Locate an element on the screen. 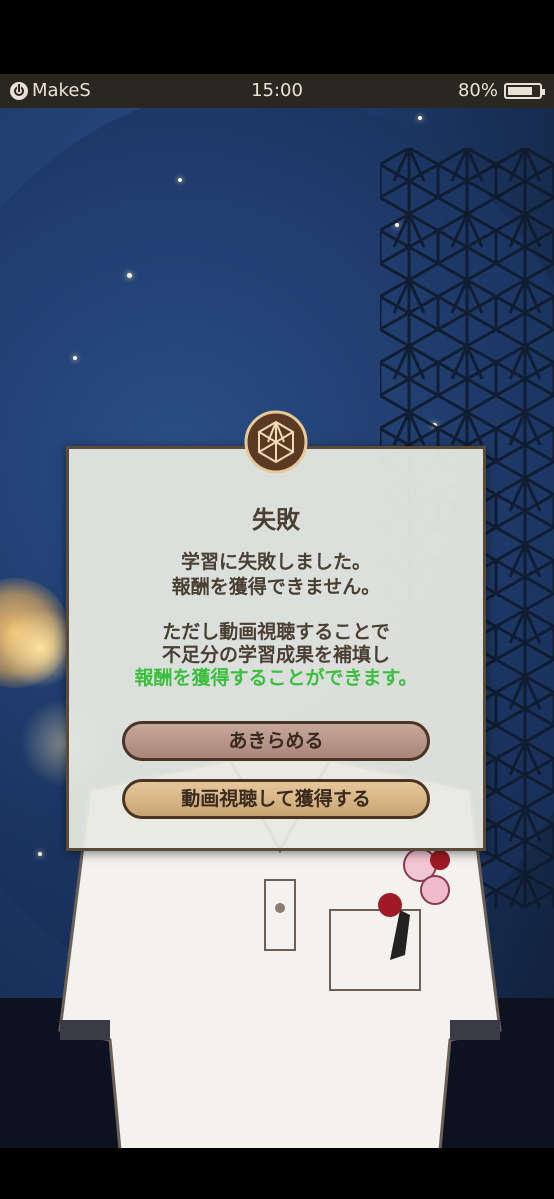 The height and width of the screenshot is (1199, 554). info-line-3-highlight: 報酬を獲得することができます。 is located at coordinates (276, 678).